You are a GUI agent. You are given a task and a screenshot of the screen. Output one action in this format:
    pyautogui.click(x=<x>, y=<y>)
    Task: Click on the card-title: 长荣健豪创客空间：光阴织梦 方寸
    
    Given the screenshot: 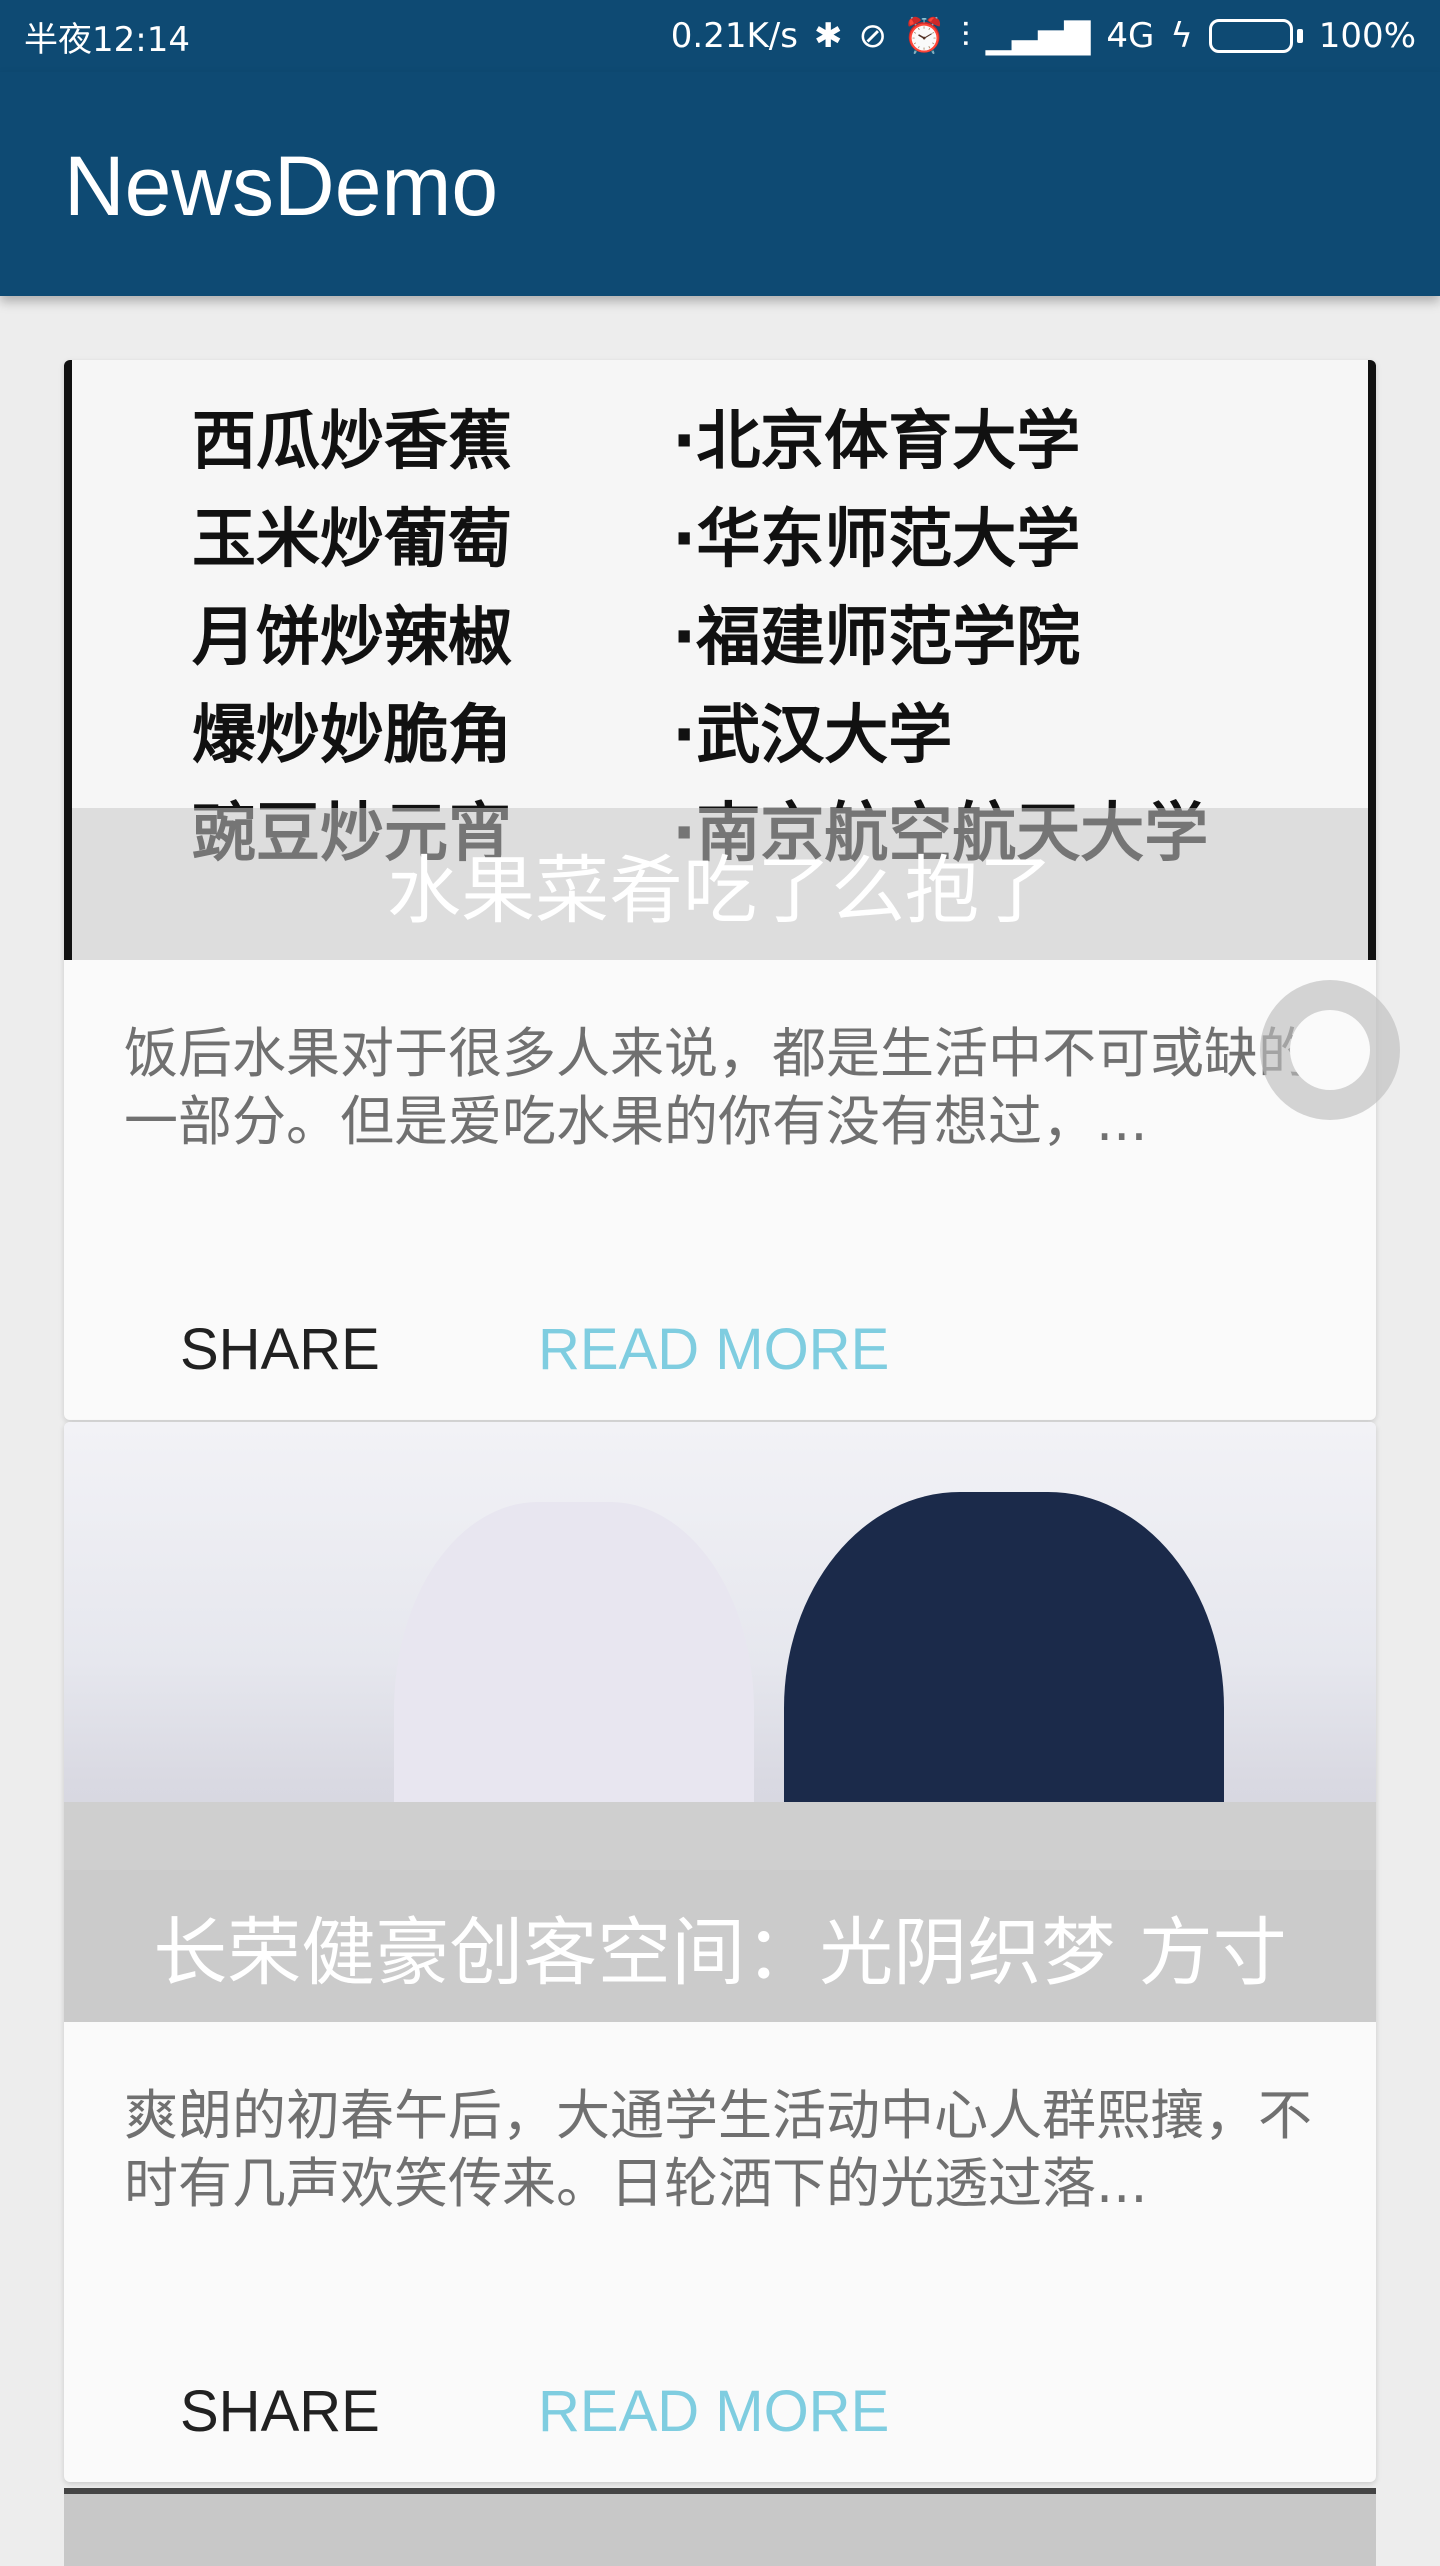 What is the action you would take?
    pyautogui.click(x=720, y=1952)
    